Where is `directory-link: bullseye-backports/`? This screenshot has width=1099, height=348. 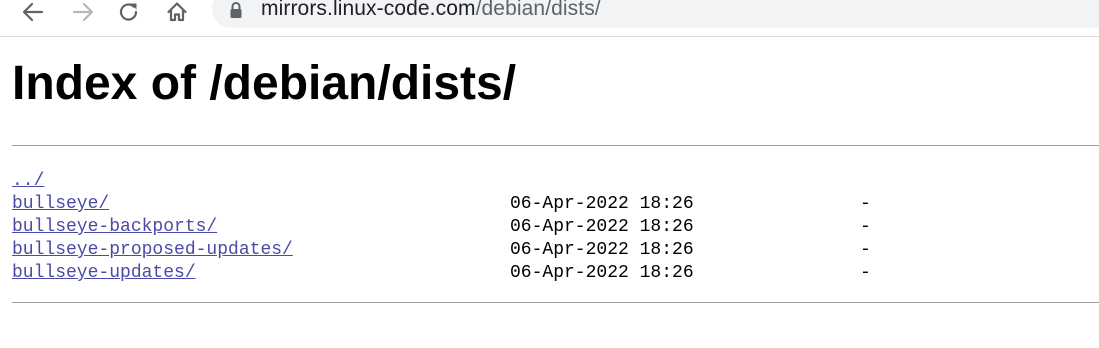 directory-link: bullseye-backports/ is located at coordinates (114, 227).